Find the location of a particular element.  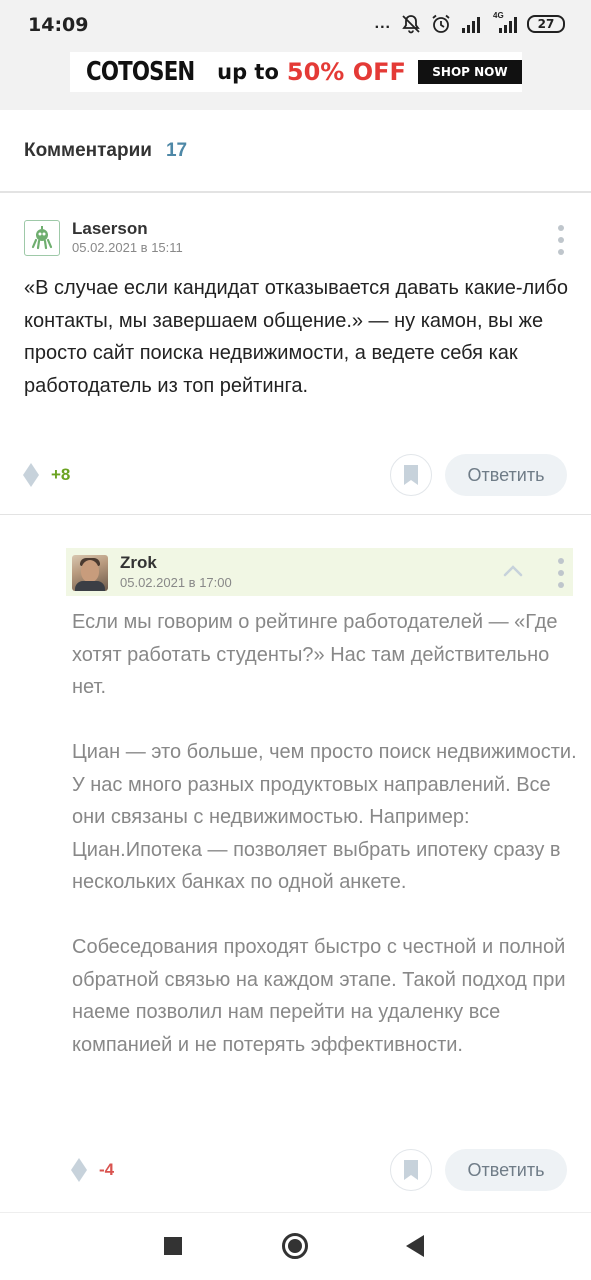

ad-offer: 50% OFF is located at coordinates (346, 72).